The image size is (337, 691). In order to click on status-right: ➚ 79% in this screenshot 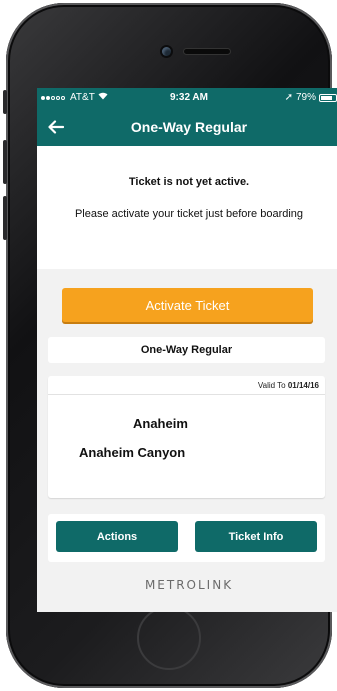, I will do `click(311, 97)`.